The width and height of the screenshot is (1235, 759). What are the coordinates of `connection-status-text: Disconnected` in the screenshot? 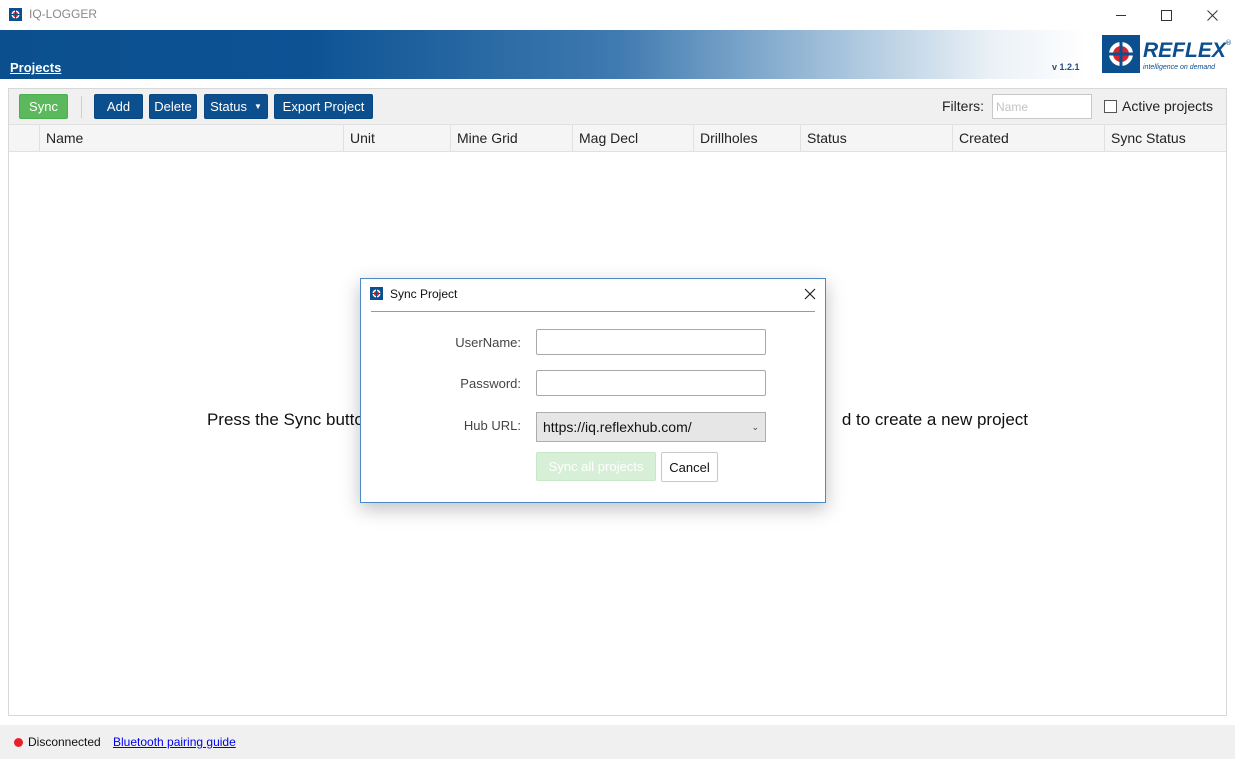 It's located at (64, 742).